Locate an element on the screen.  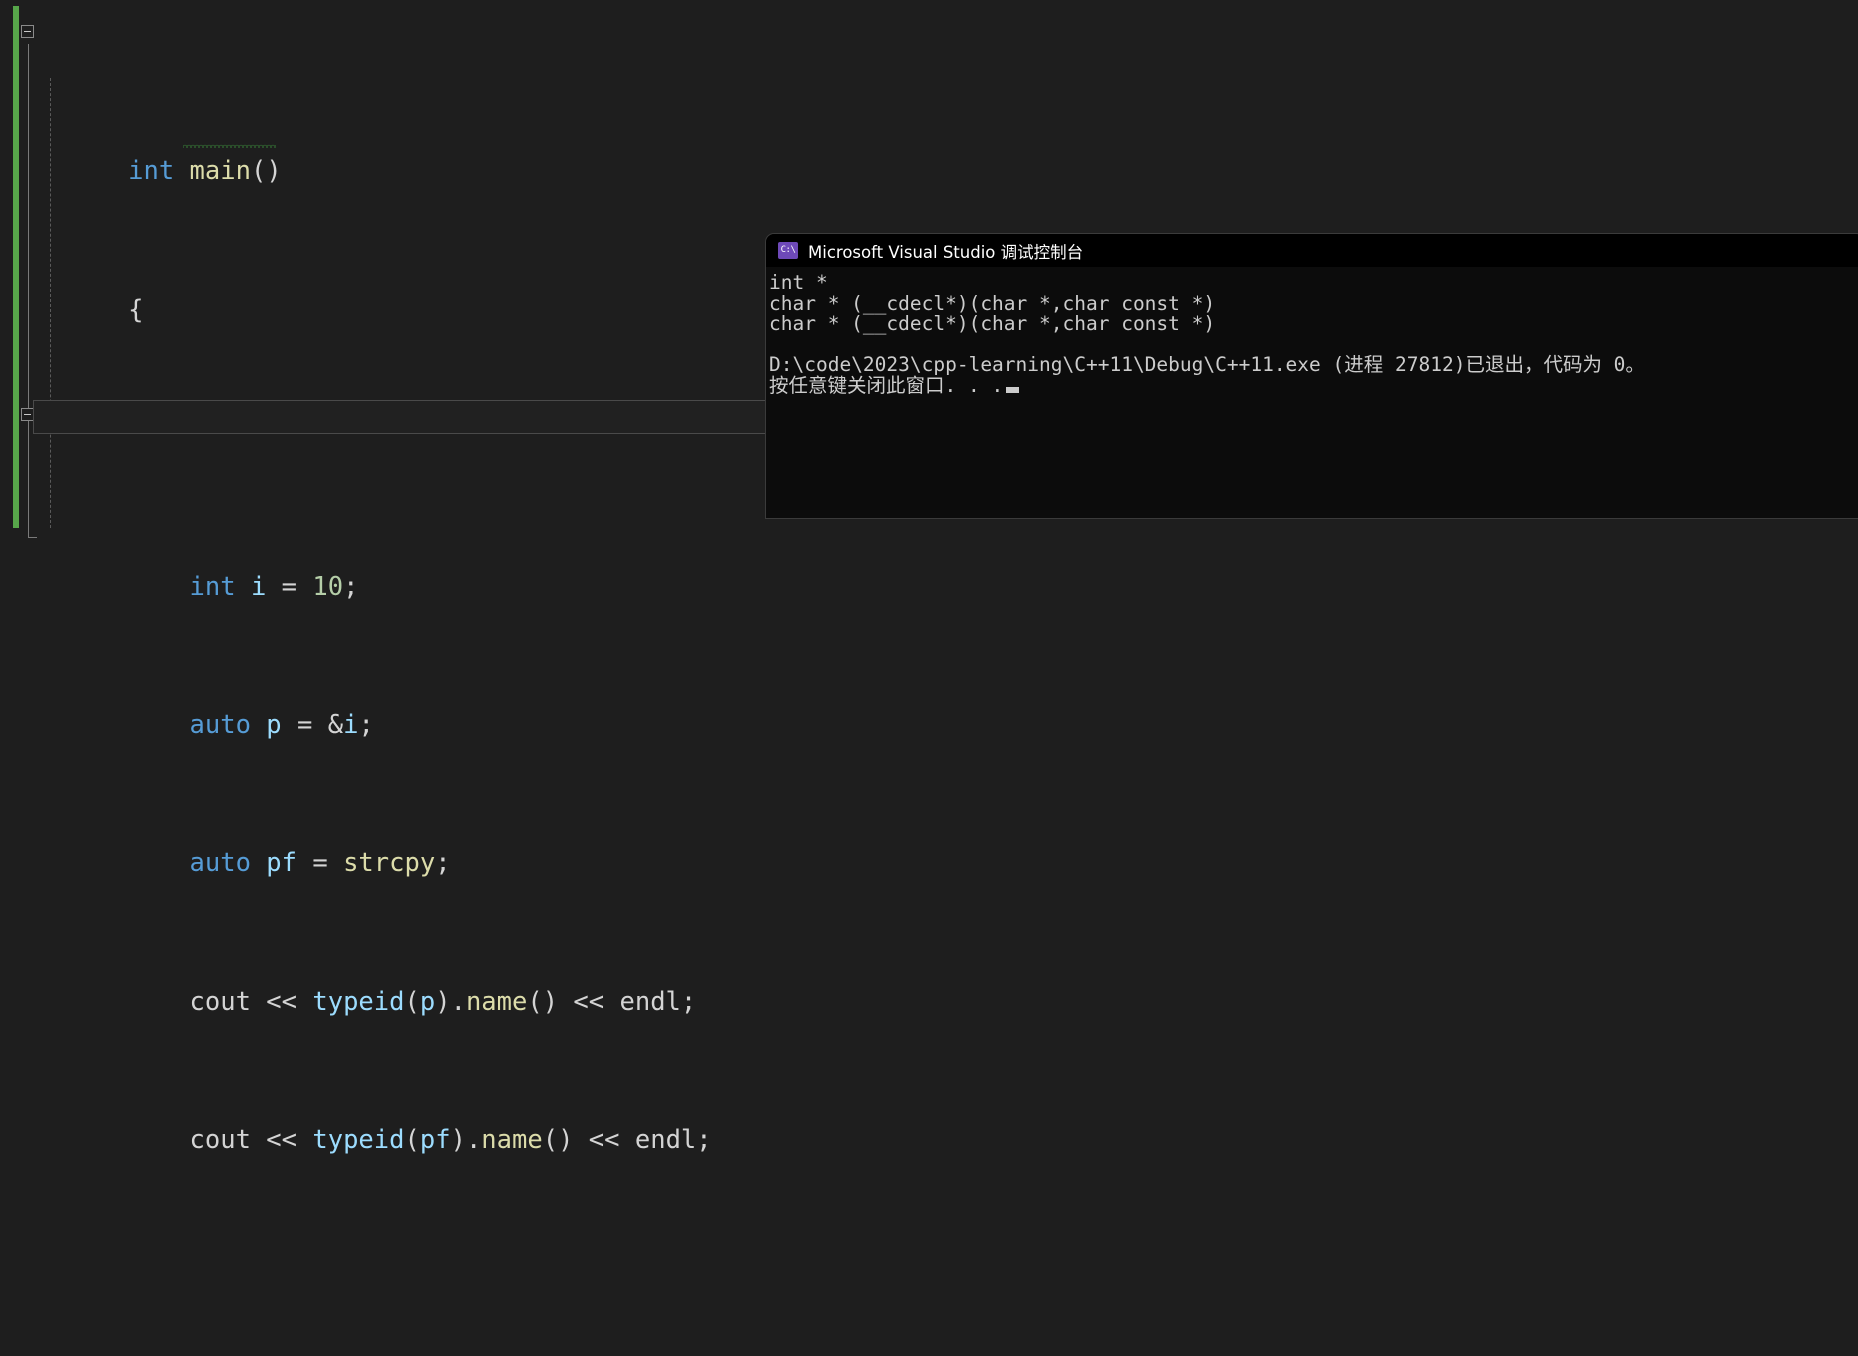
command-prompt-icon-label: C:\ is located at coordinates (788, 250).